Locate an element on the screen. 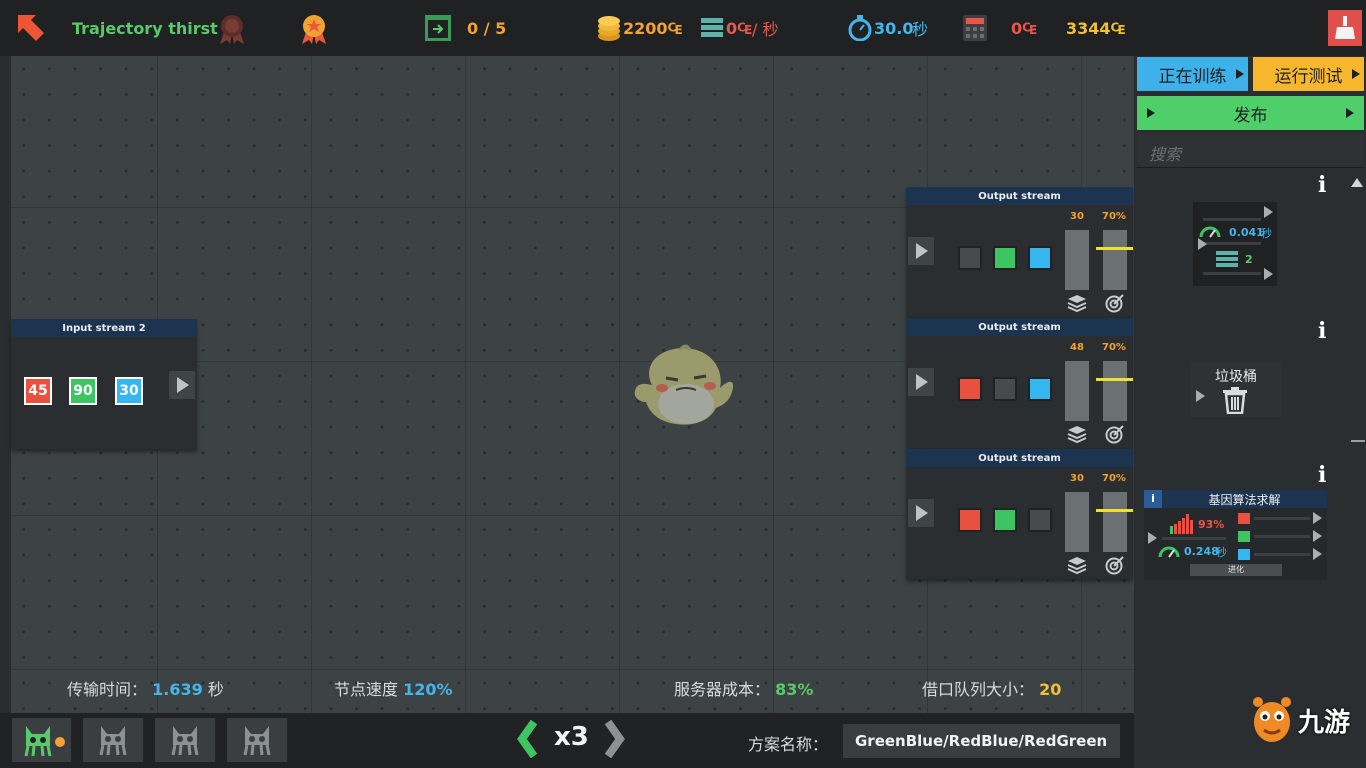 Image resolution: width=1366 pixels, height=768 pixels. genetic-time-value: 0.248 is located at coordinates (1201, 551).